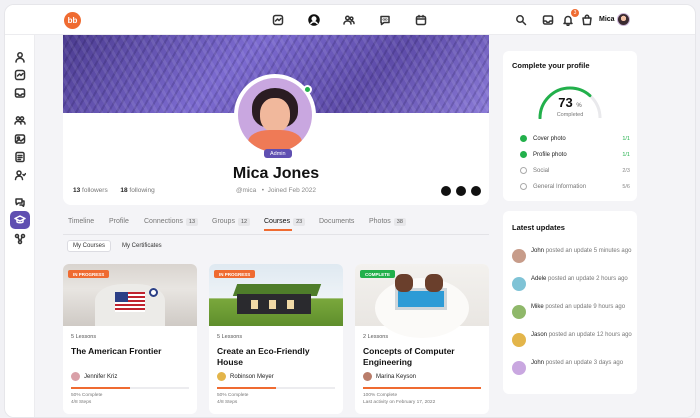 This screenshot has height=418, width=700. What do you see at coordinates (476, 191) in the screenshot?
I see `youtube-icon` at bounding box center [476, 191].